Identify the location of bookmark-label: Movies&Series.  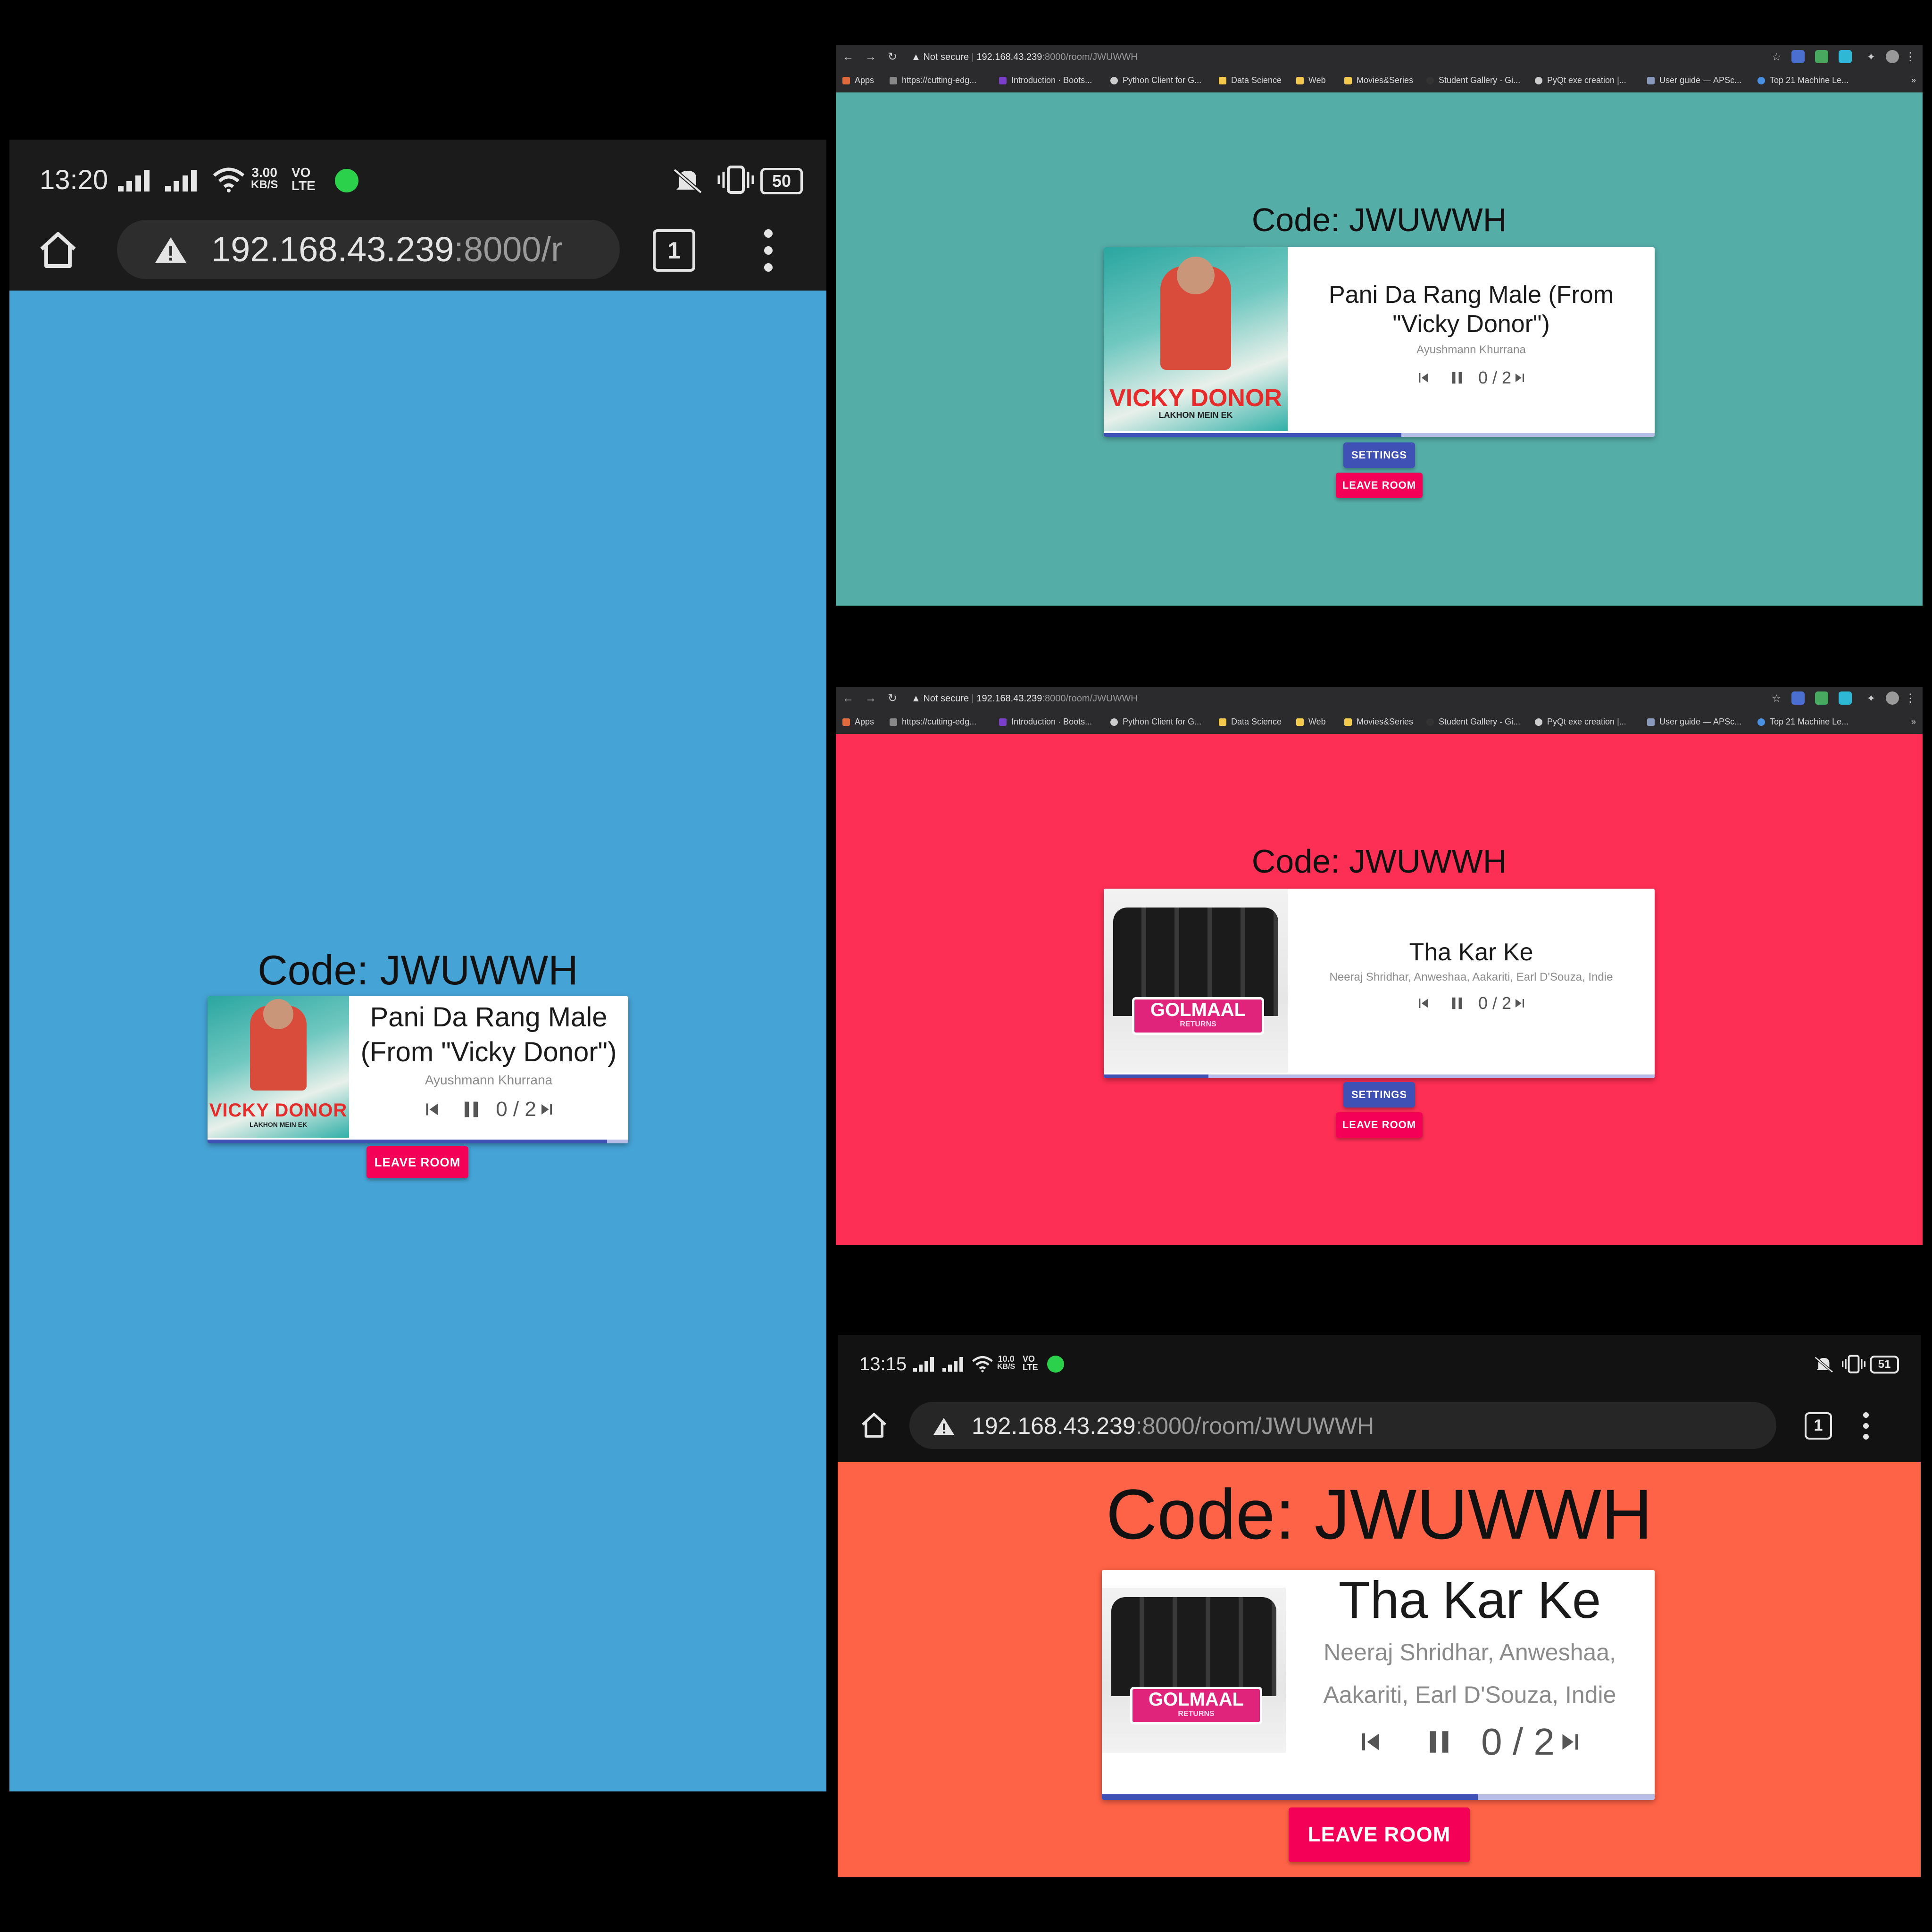
(1385, 80).